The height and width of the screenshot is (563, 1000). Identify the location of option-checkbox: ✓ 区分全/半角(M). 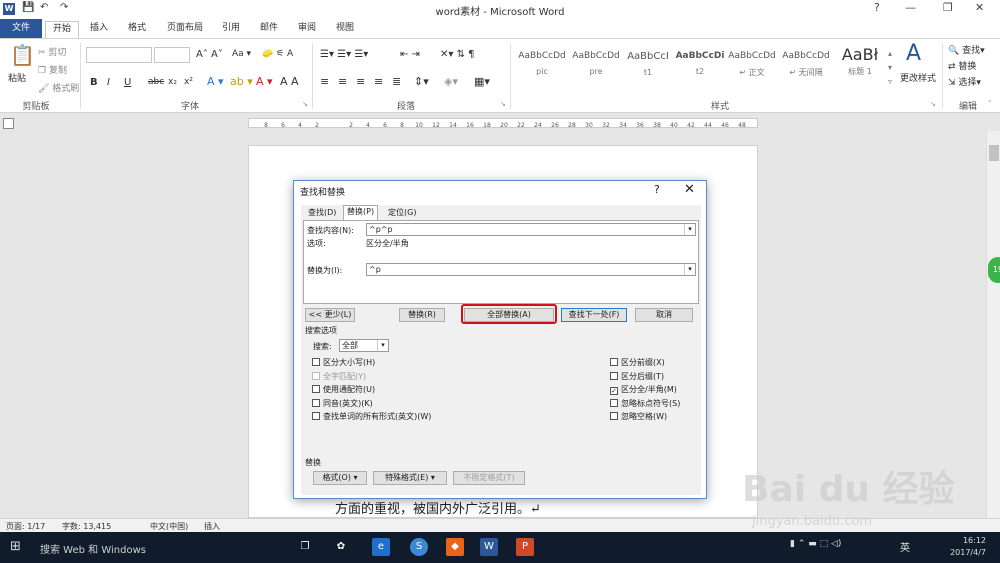
(643, 389).